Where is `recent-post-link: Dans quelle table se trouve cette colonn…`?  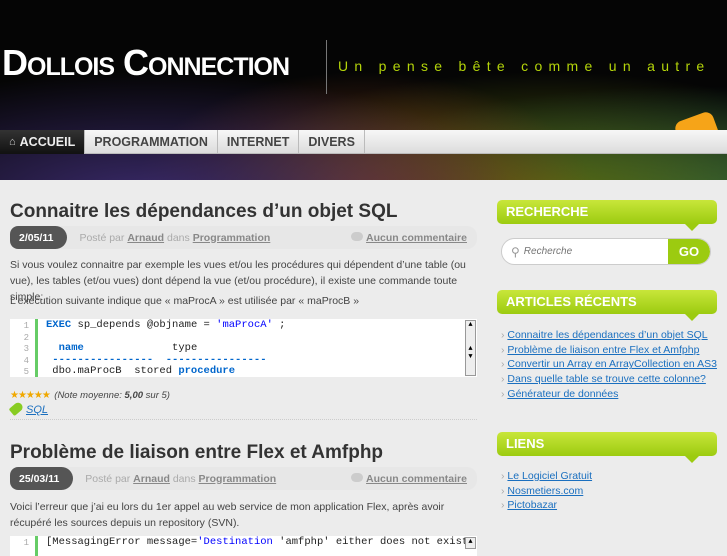 recent-post-link: Dans quelle table se trouve cette colonn… is located at coordinates (606, 379).